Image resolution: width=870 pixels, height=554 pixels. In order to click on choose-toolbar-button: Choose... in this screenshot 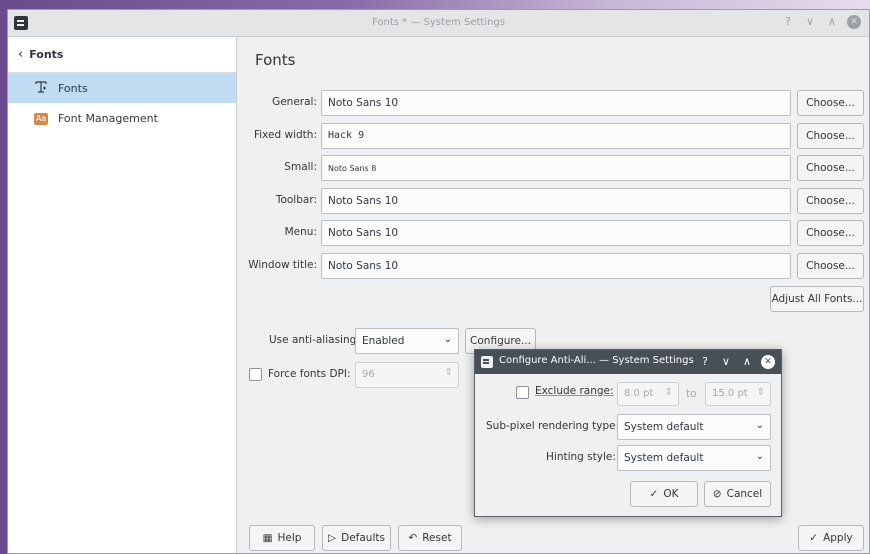, I will do `click(830, 201)`.